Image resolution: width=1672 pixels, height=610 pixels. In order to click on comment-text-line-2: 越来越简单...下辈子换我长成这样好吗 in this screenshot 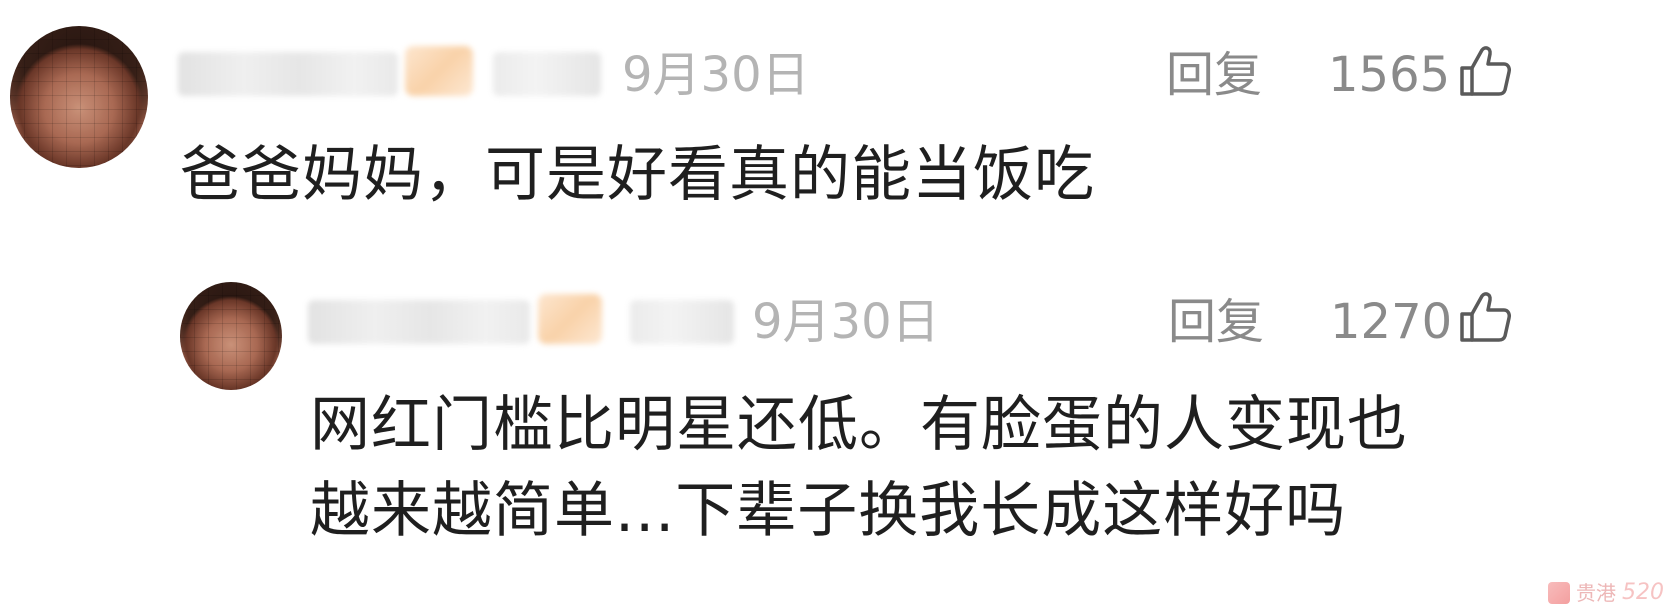, I will do `click(828, 511)`.